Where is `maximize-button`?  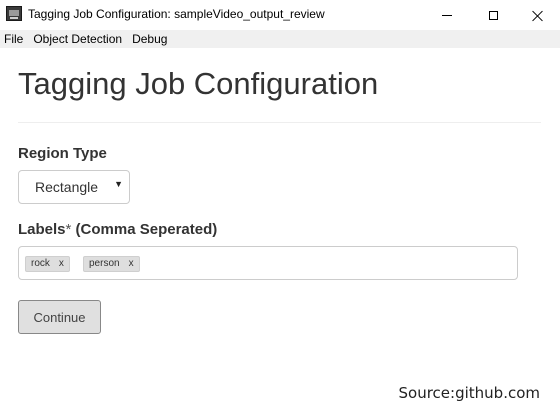 maximize-button is located at coordinates (493, 15).